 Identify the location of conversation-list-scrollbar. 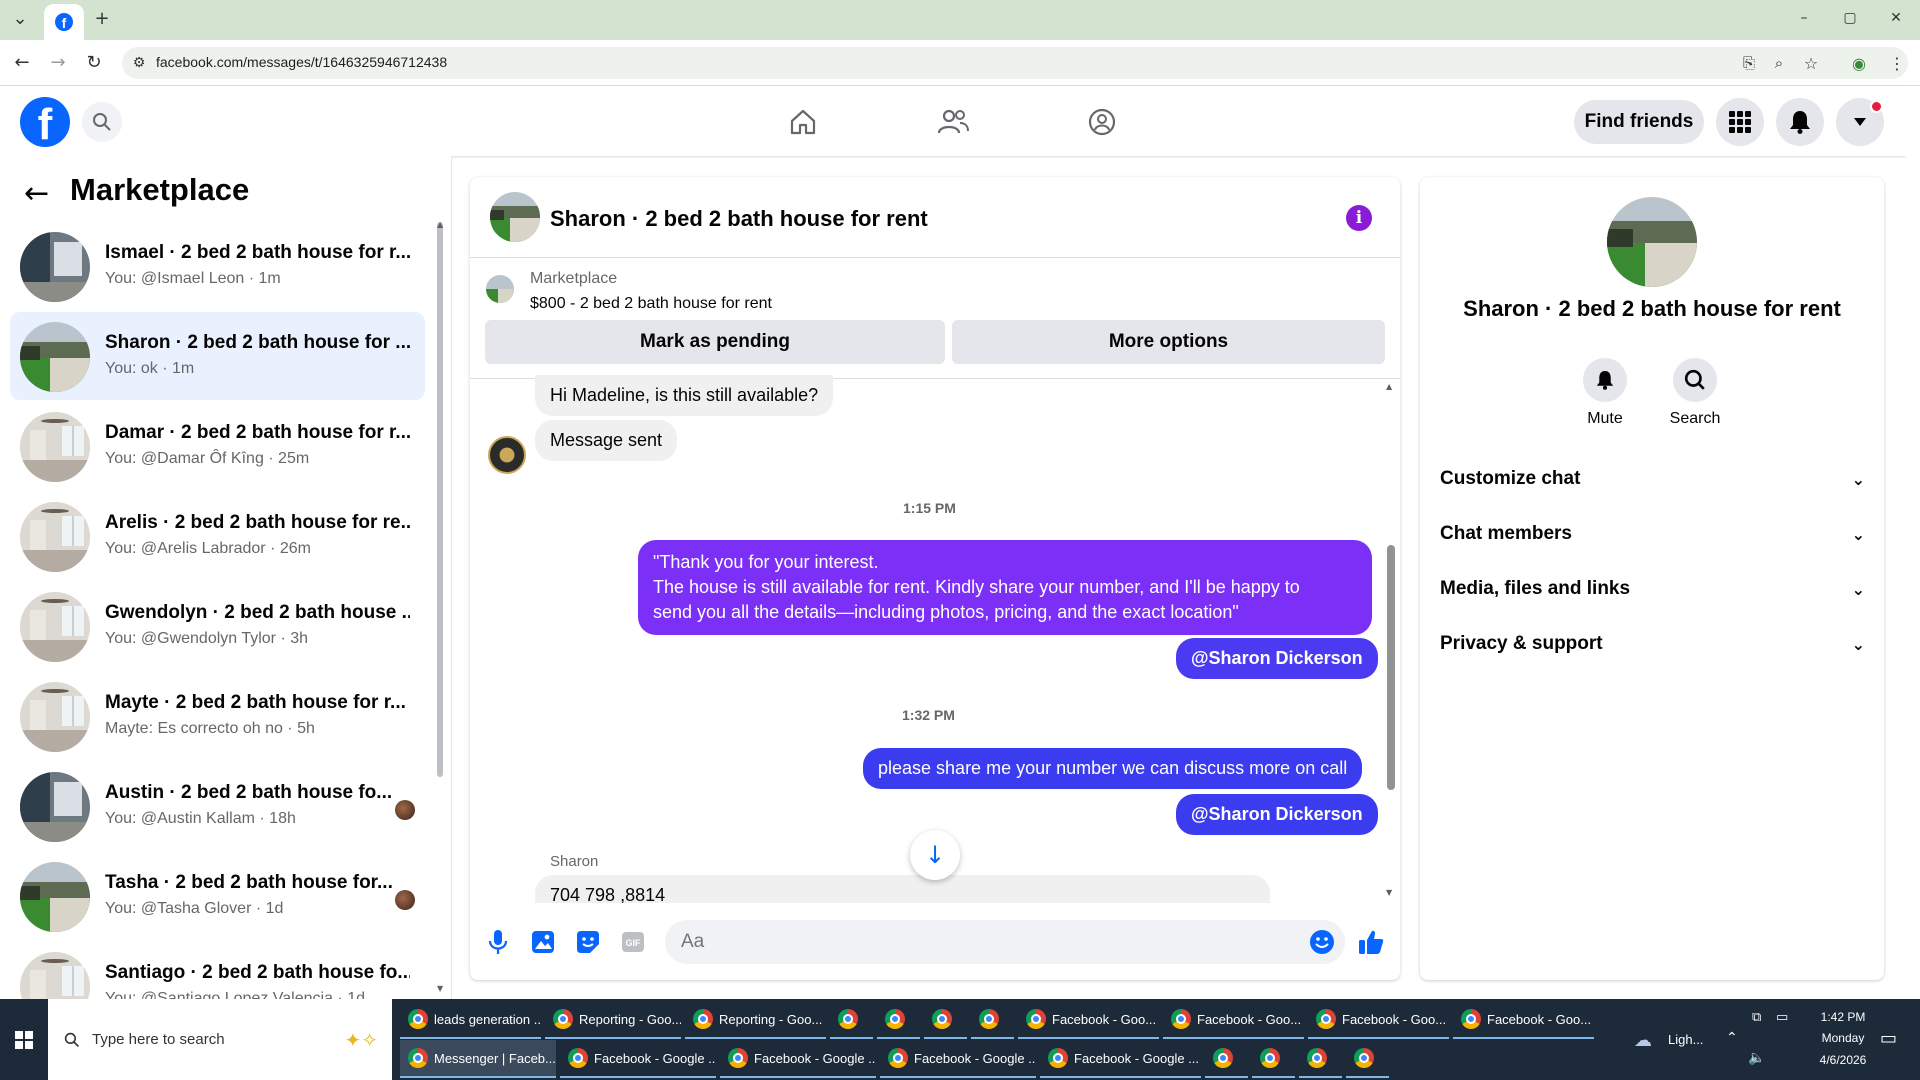
(440, 499).